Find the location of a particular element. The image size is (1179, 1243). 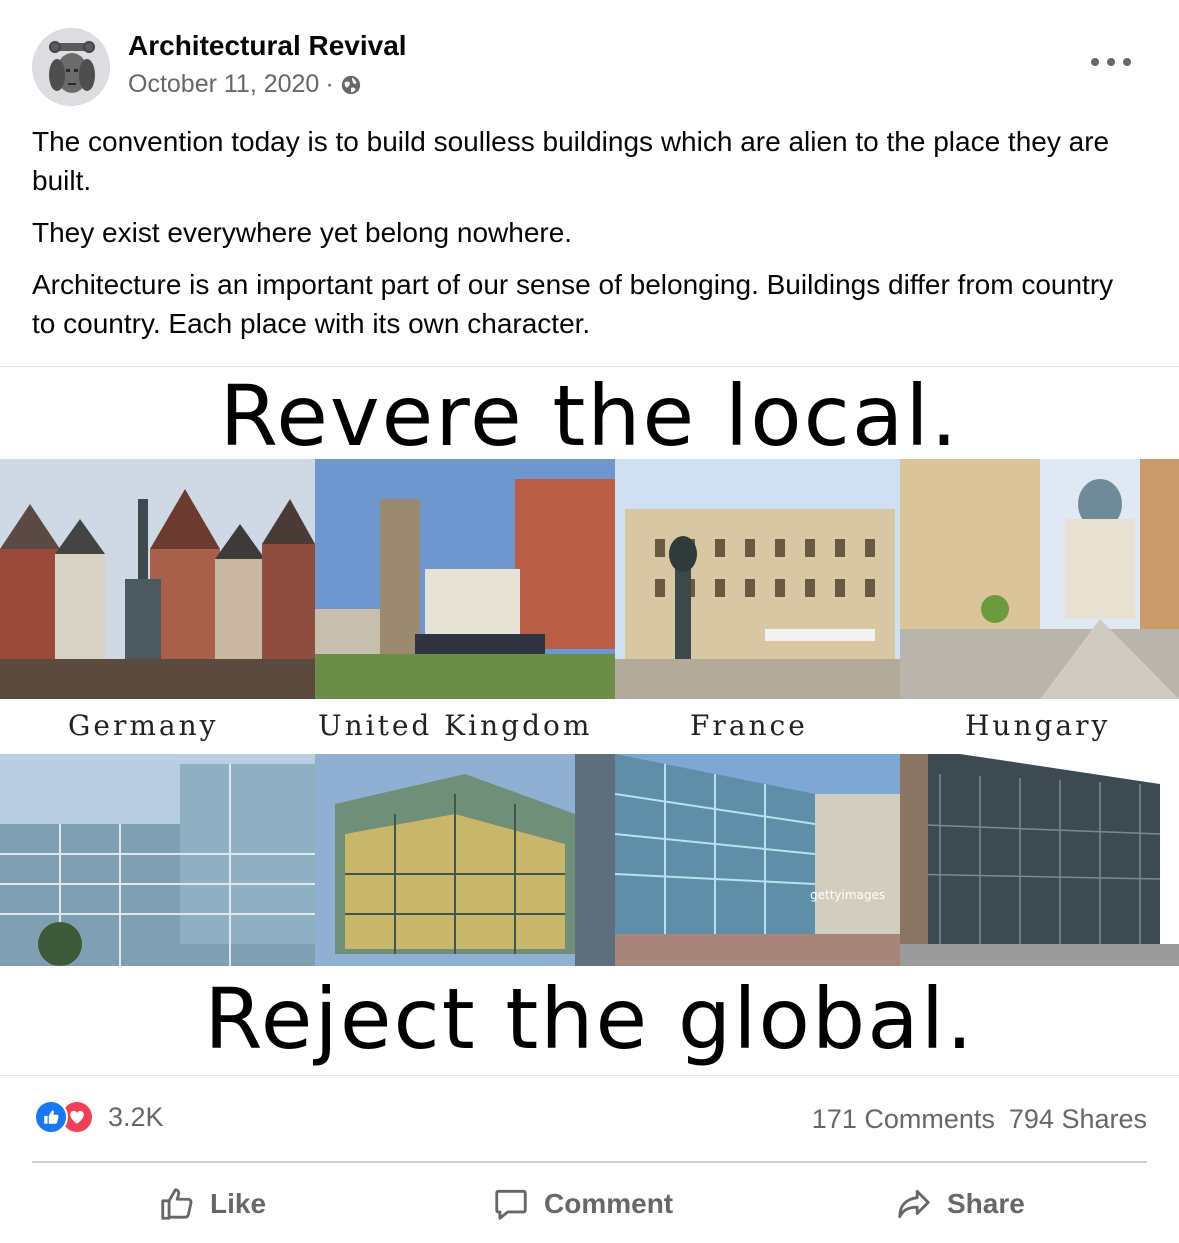

watermark-text: gettyimages is located at coordinates (847, 895).